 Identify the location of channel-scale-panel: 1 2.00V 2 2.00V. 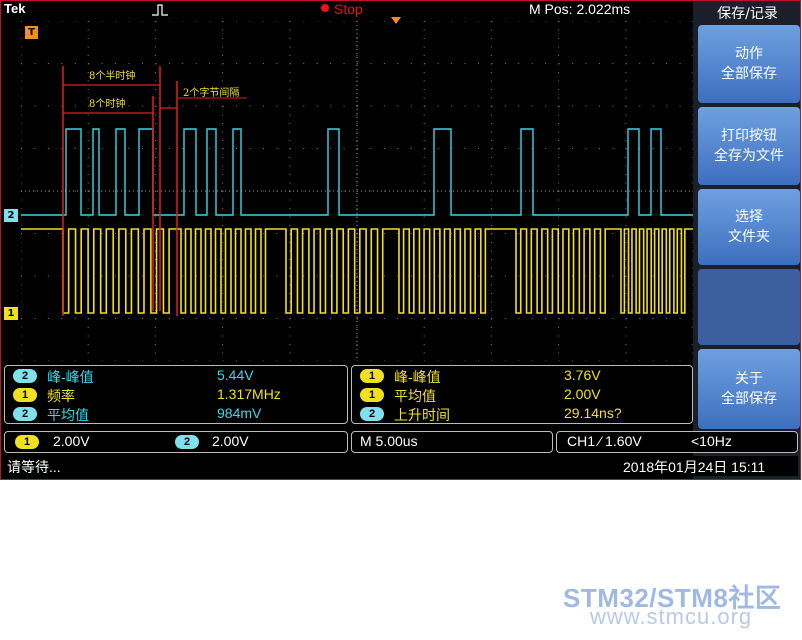
(176, 442).